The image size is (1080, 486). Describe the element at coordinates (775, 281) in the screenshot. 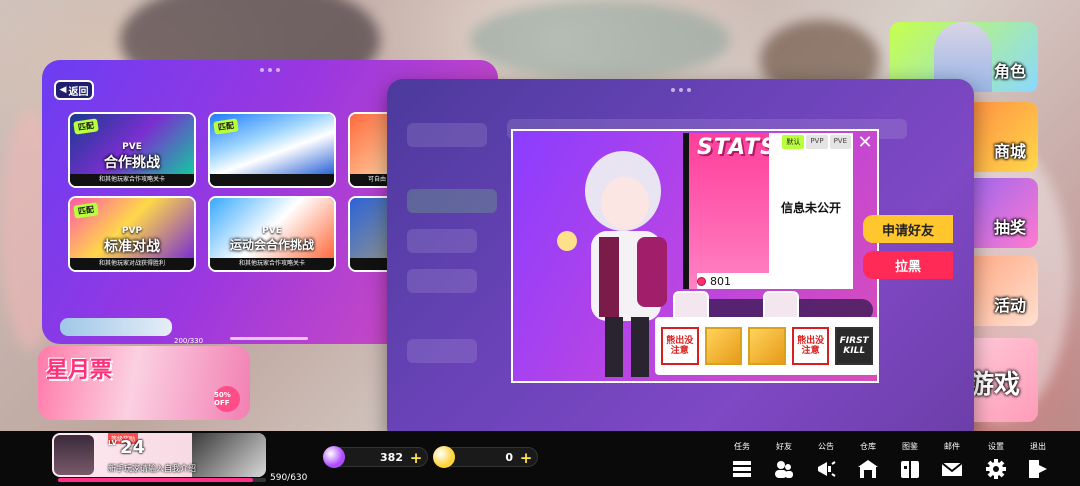

I see `coin-row: 801` at that location.